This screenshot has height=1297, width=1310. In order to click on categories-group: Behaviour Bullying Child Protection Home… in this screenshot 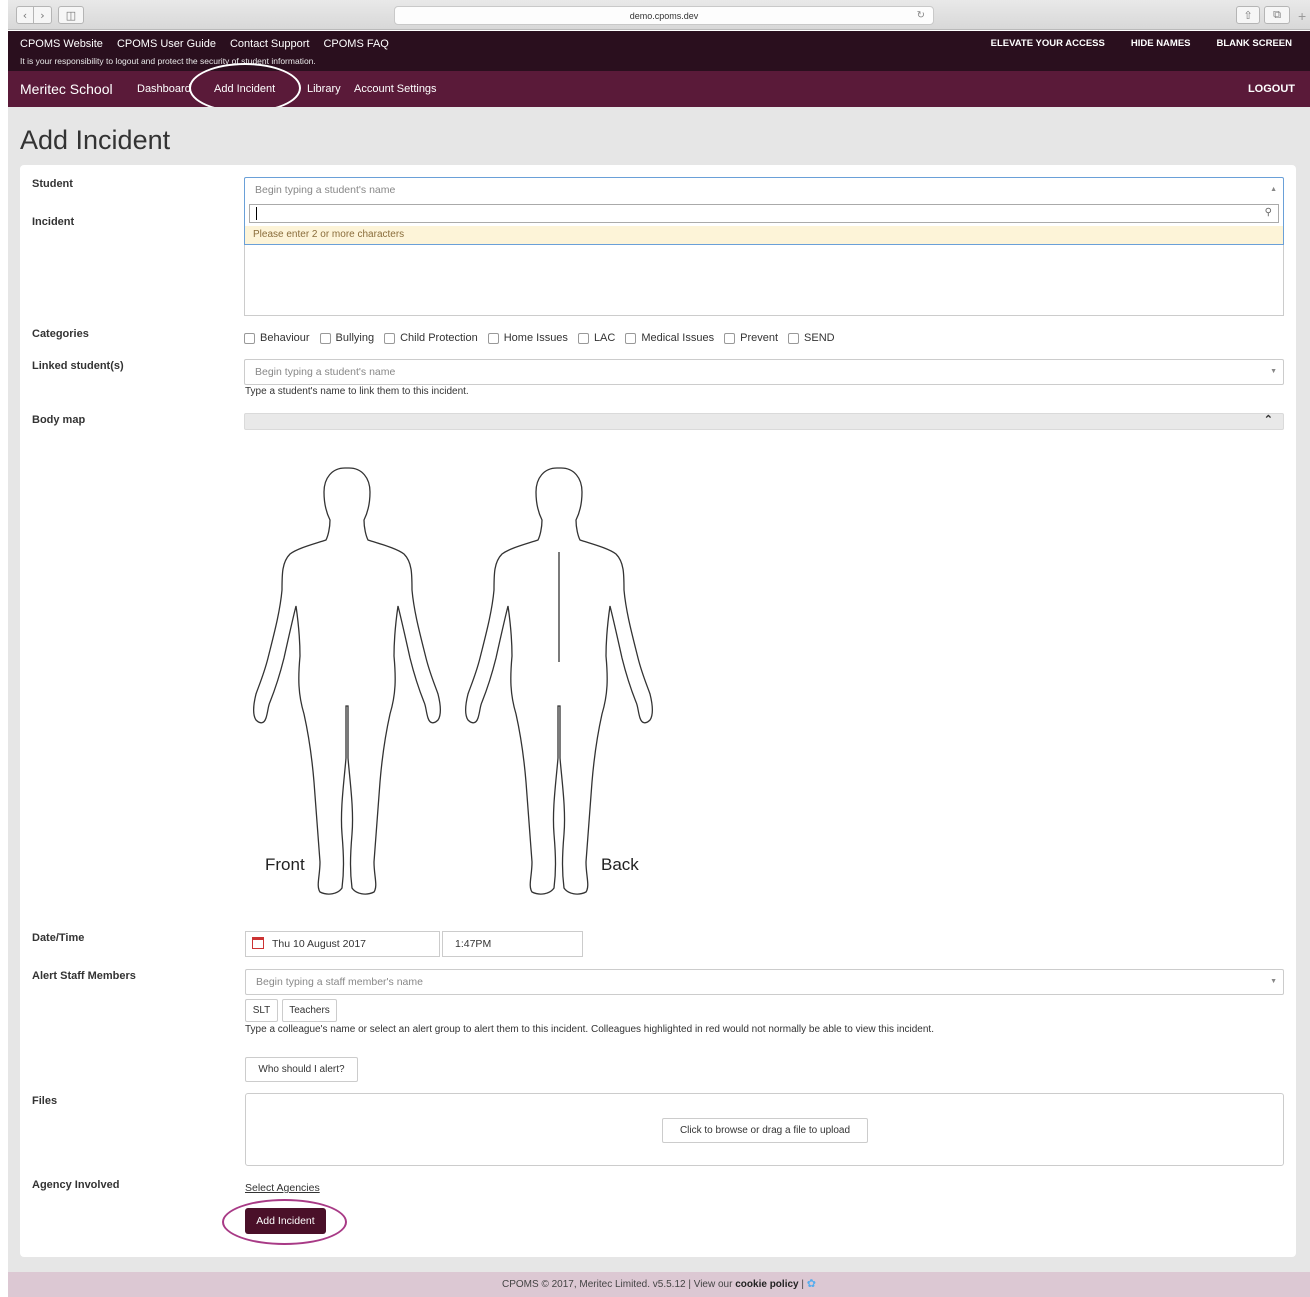, I will do `click(544, 338)`.